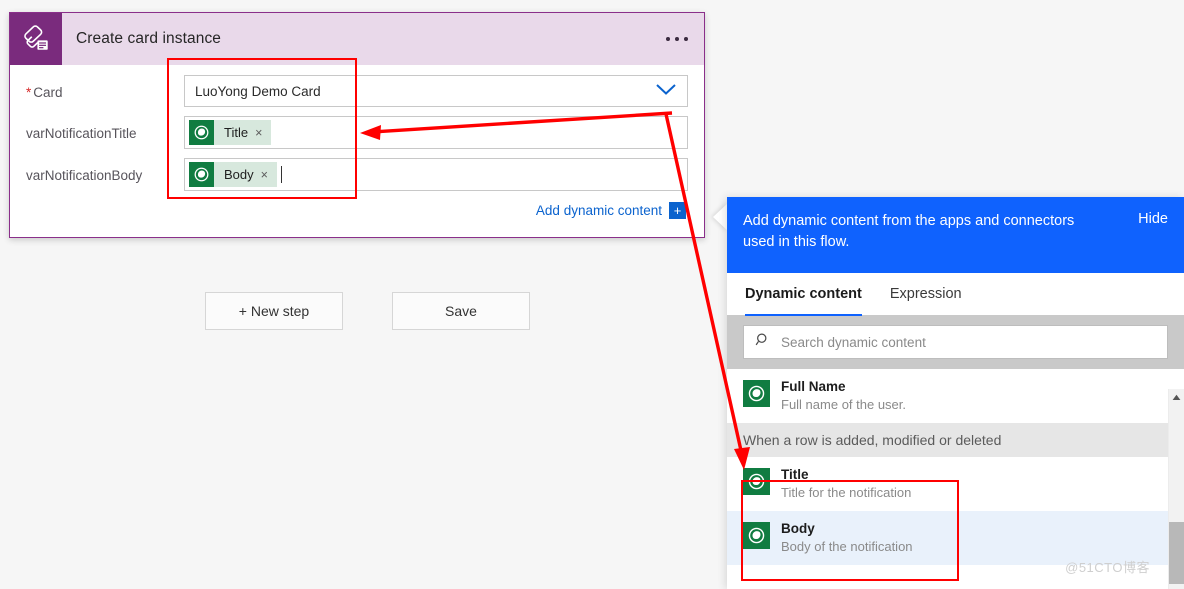 This screenshot has height=589, width=1184. I want to click on field-row-var-notification-body: varNotificationBody Body ×, so click(357, 174).